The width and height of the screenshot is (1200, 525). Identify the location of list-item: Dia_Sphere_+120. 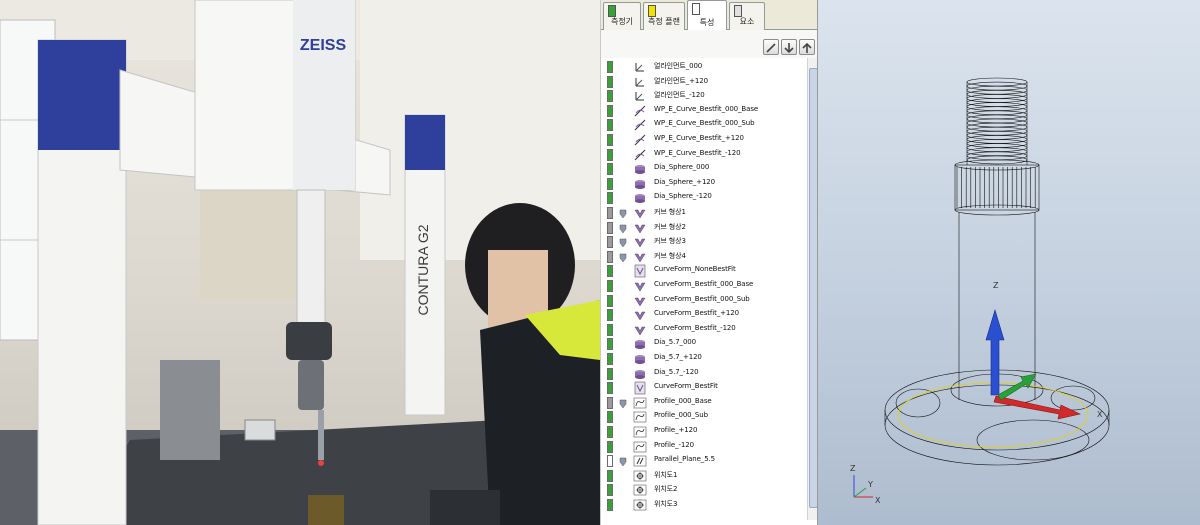
(704, 184).